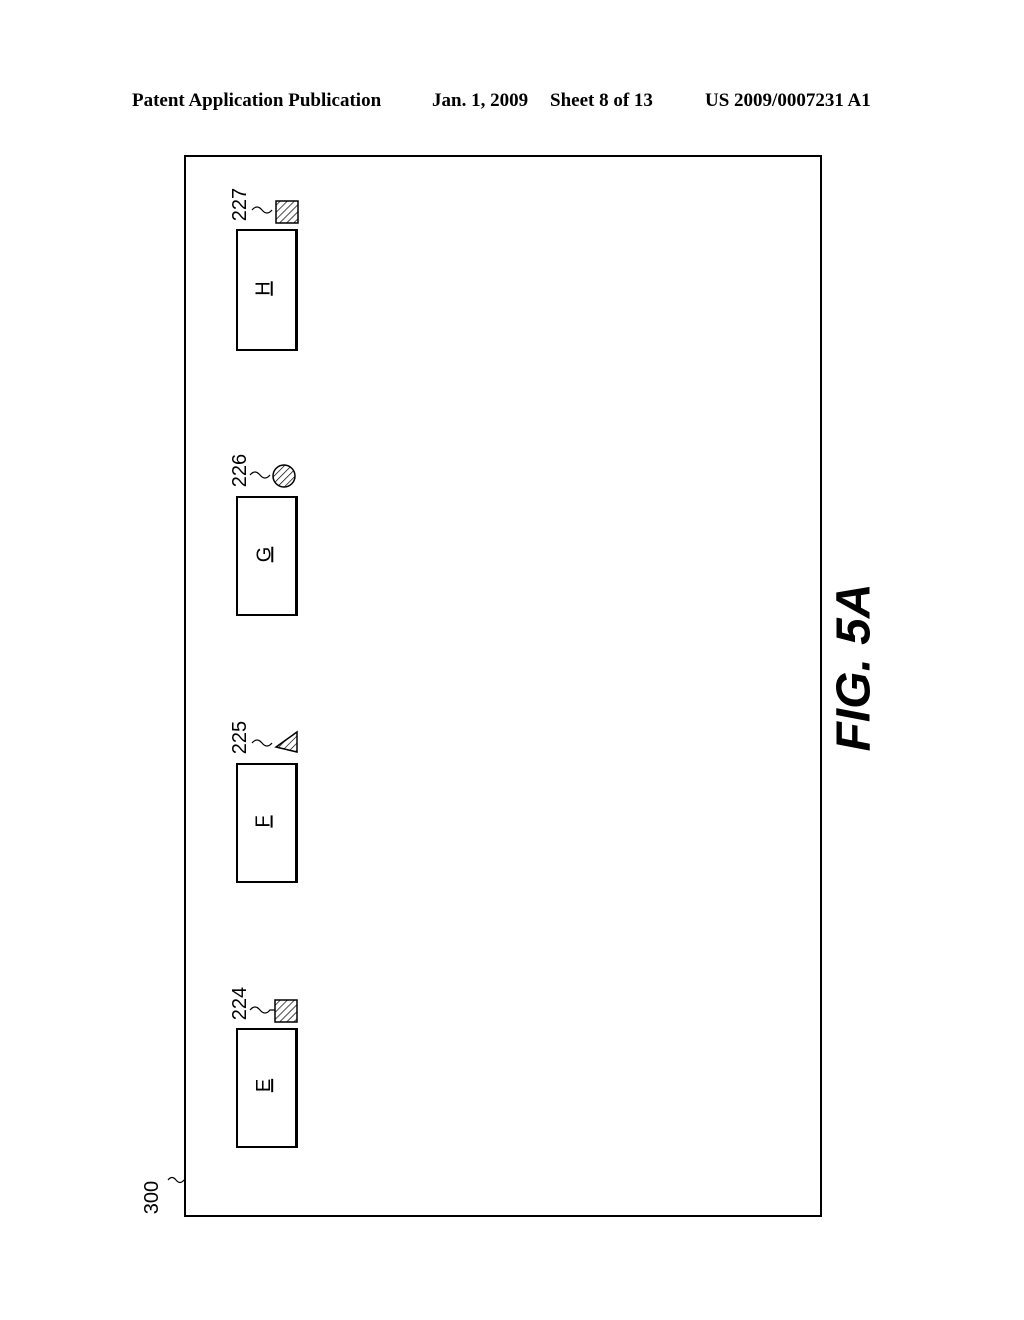  Describe the element at coordinates (284, 476) in the screenshot. I see `hatched-circle-icon` at that location.